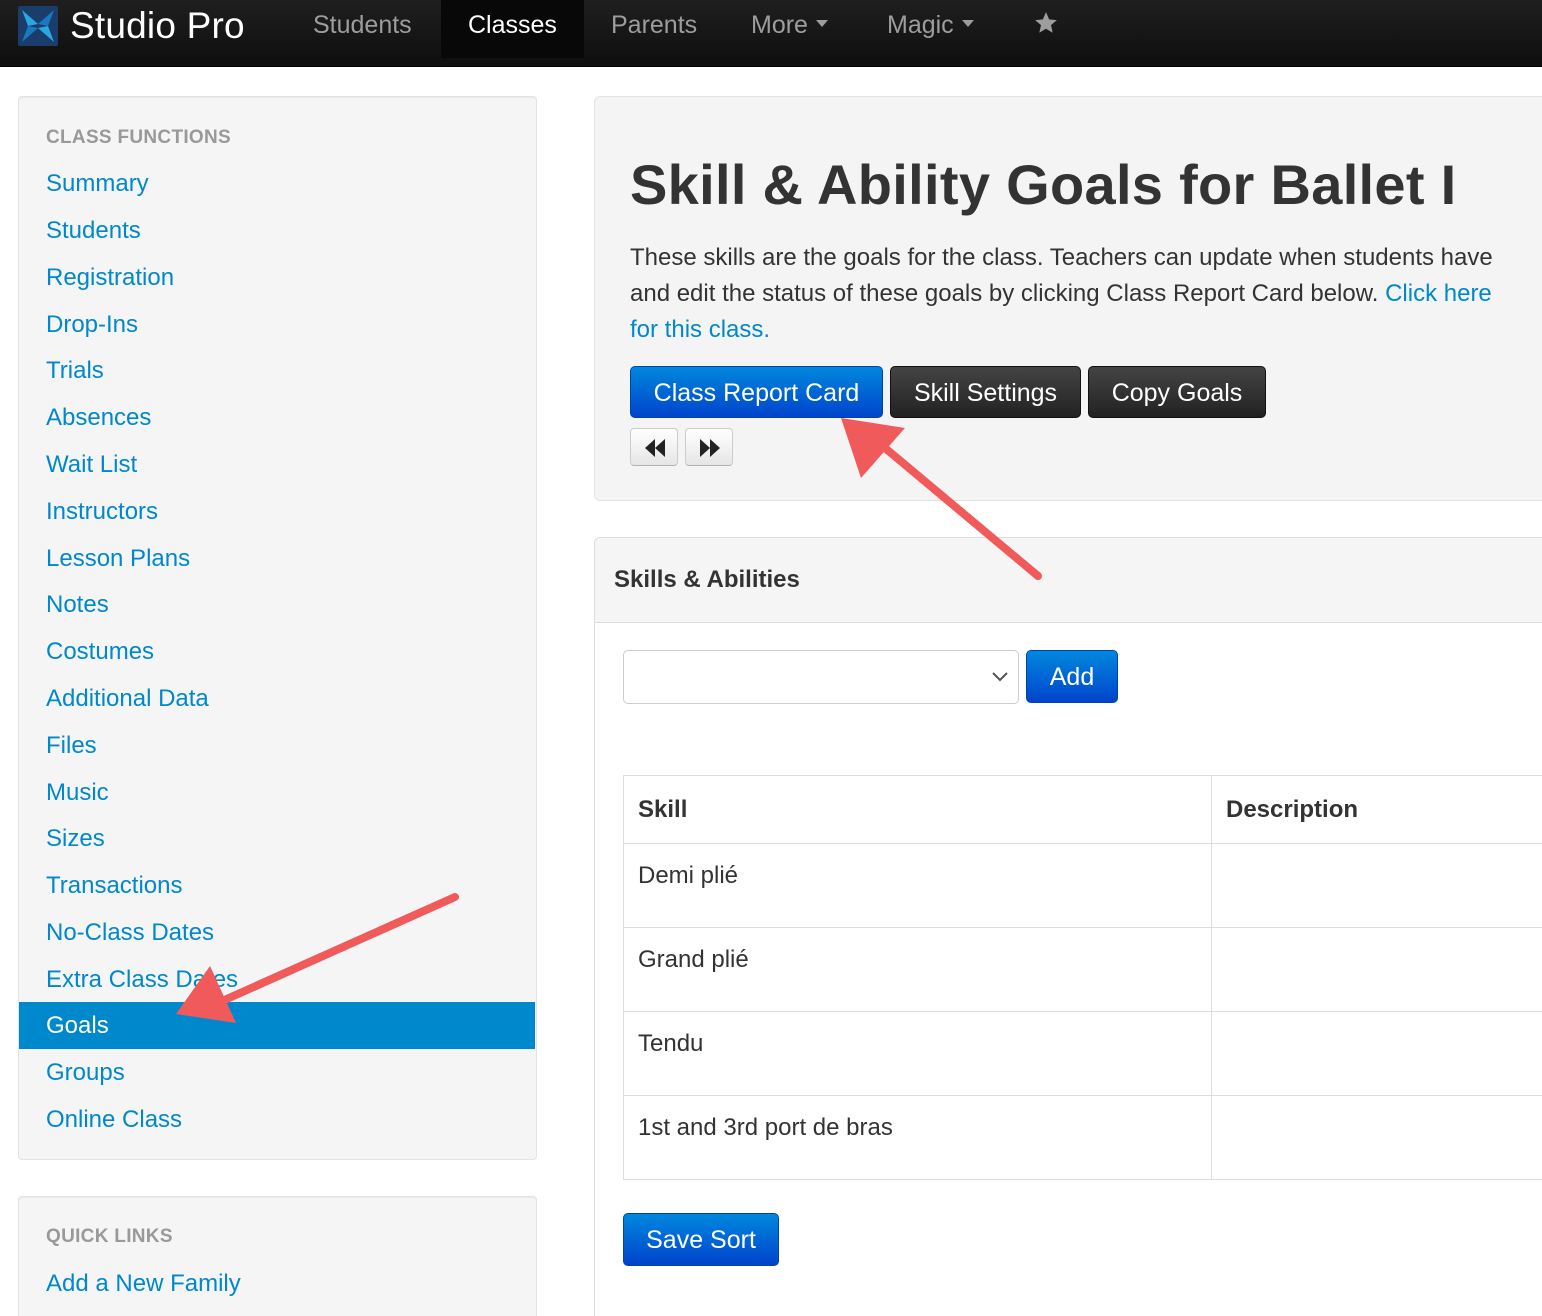  Describe the element at coordinates (277, 558) in the screenshot. I see `sidebar-item-lesson-plans: Lesson Plans` at that location.